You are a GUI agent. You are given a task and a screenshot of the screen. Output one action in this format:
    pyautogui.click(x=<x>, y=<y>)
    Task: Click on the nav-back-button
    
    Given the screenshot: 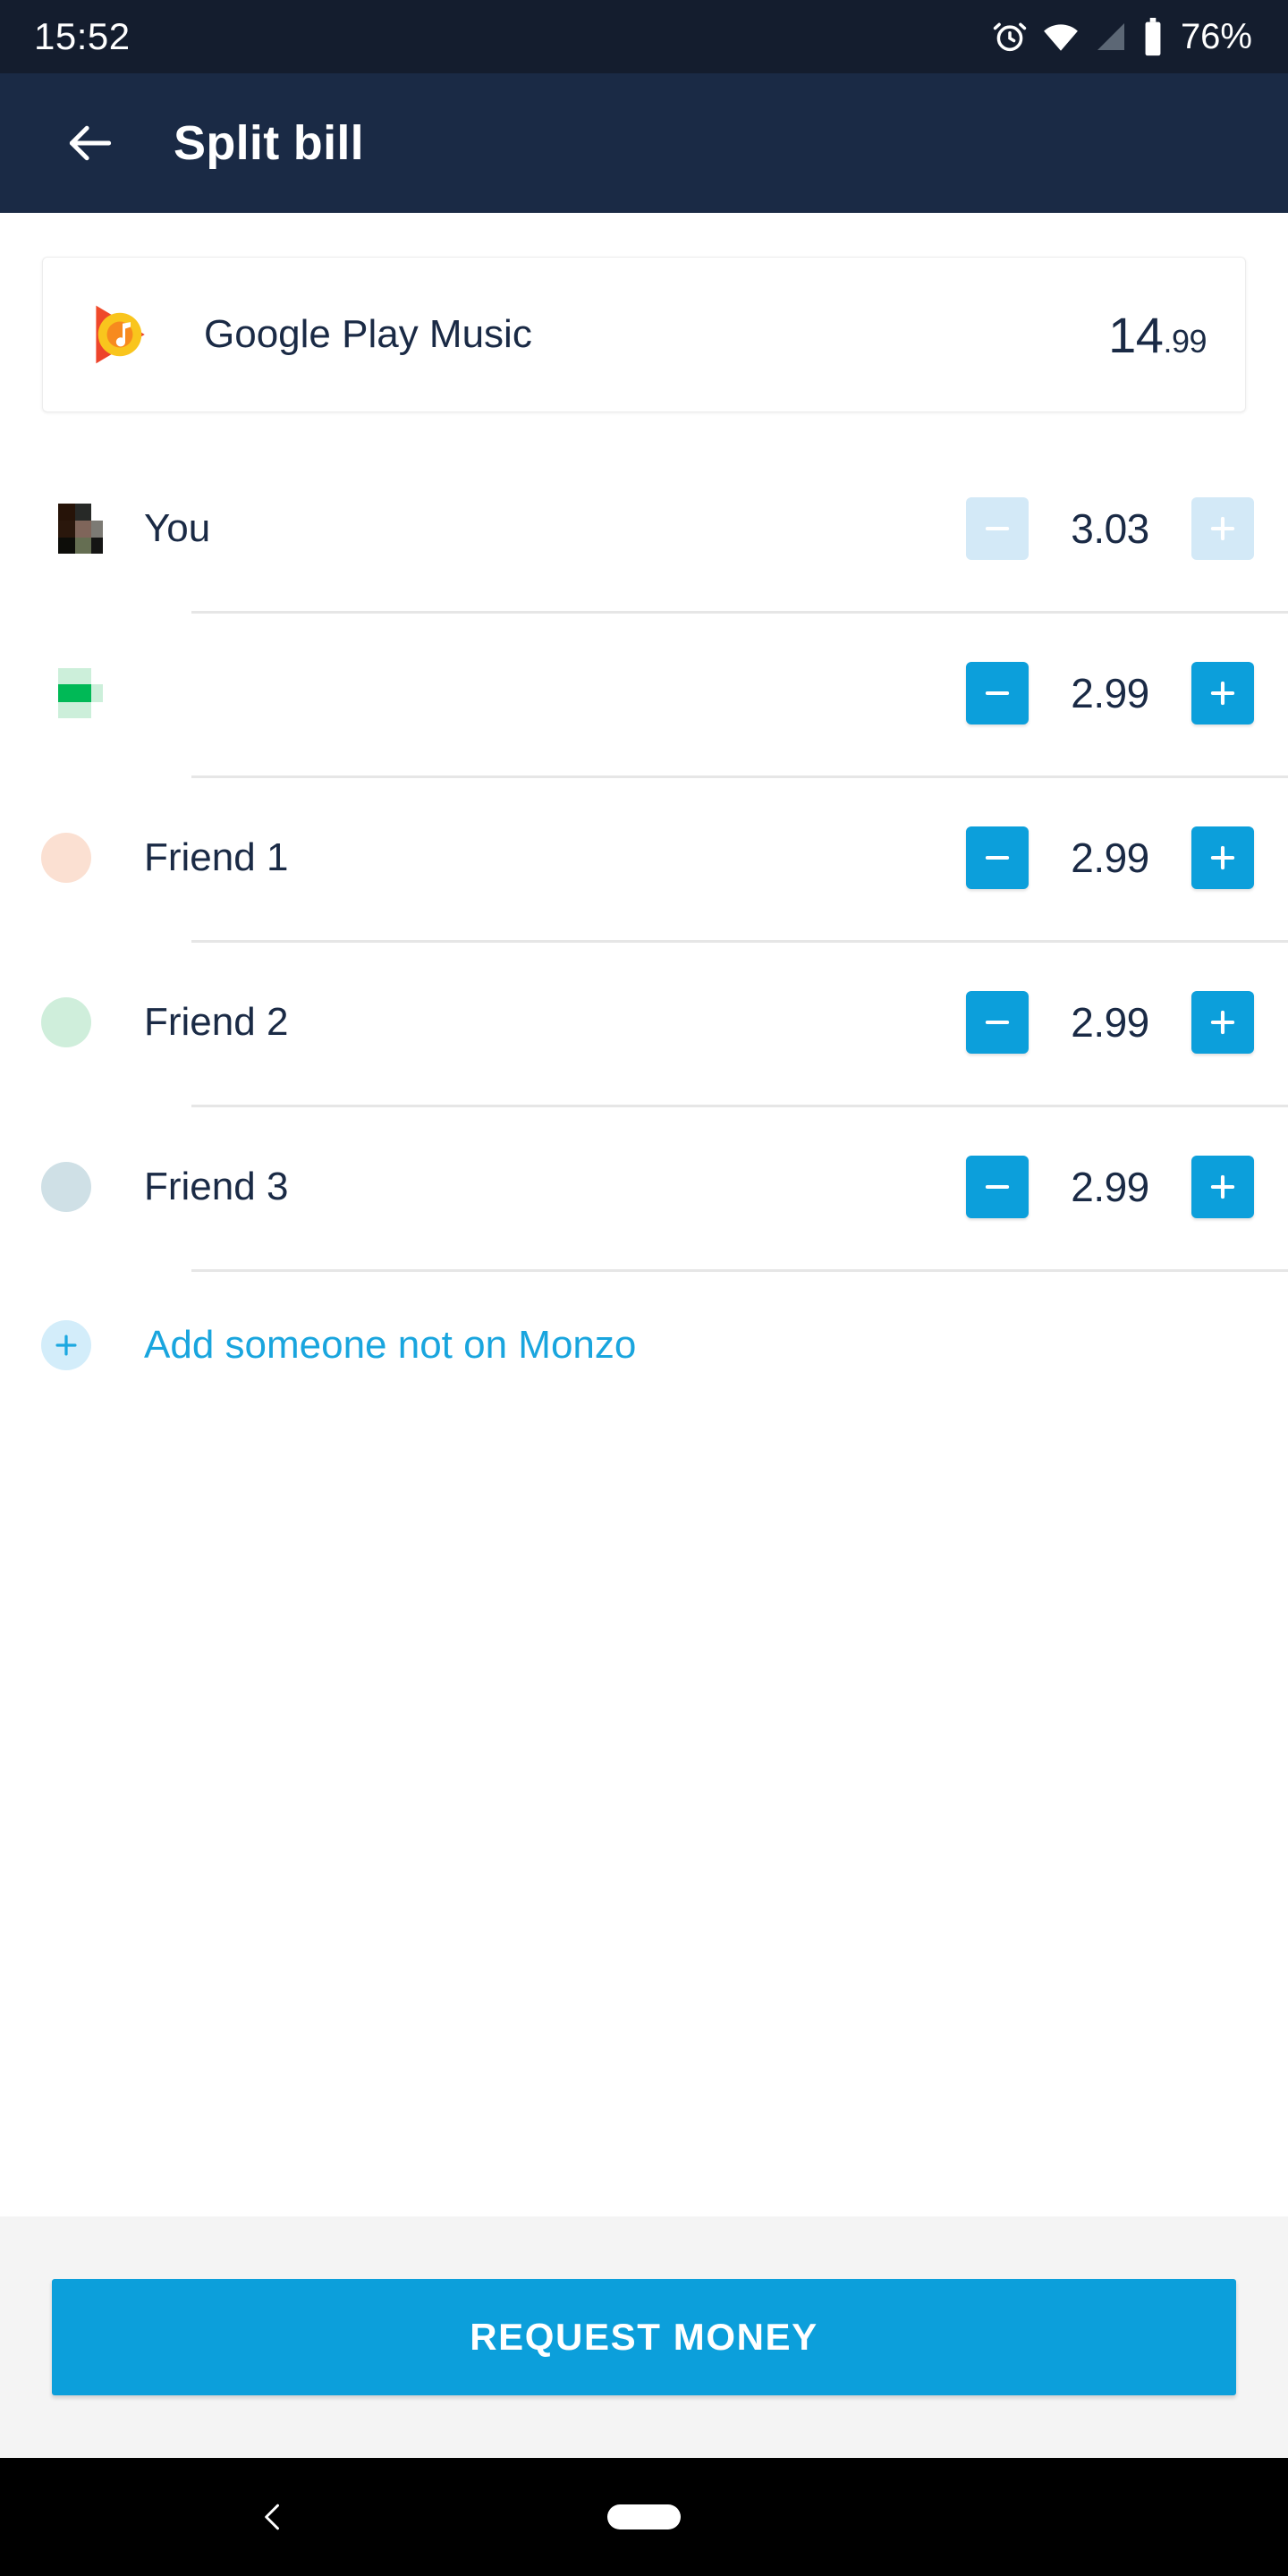 What is the action you would take?
    pyautogui.click(x=273, y=2517)
    